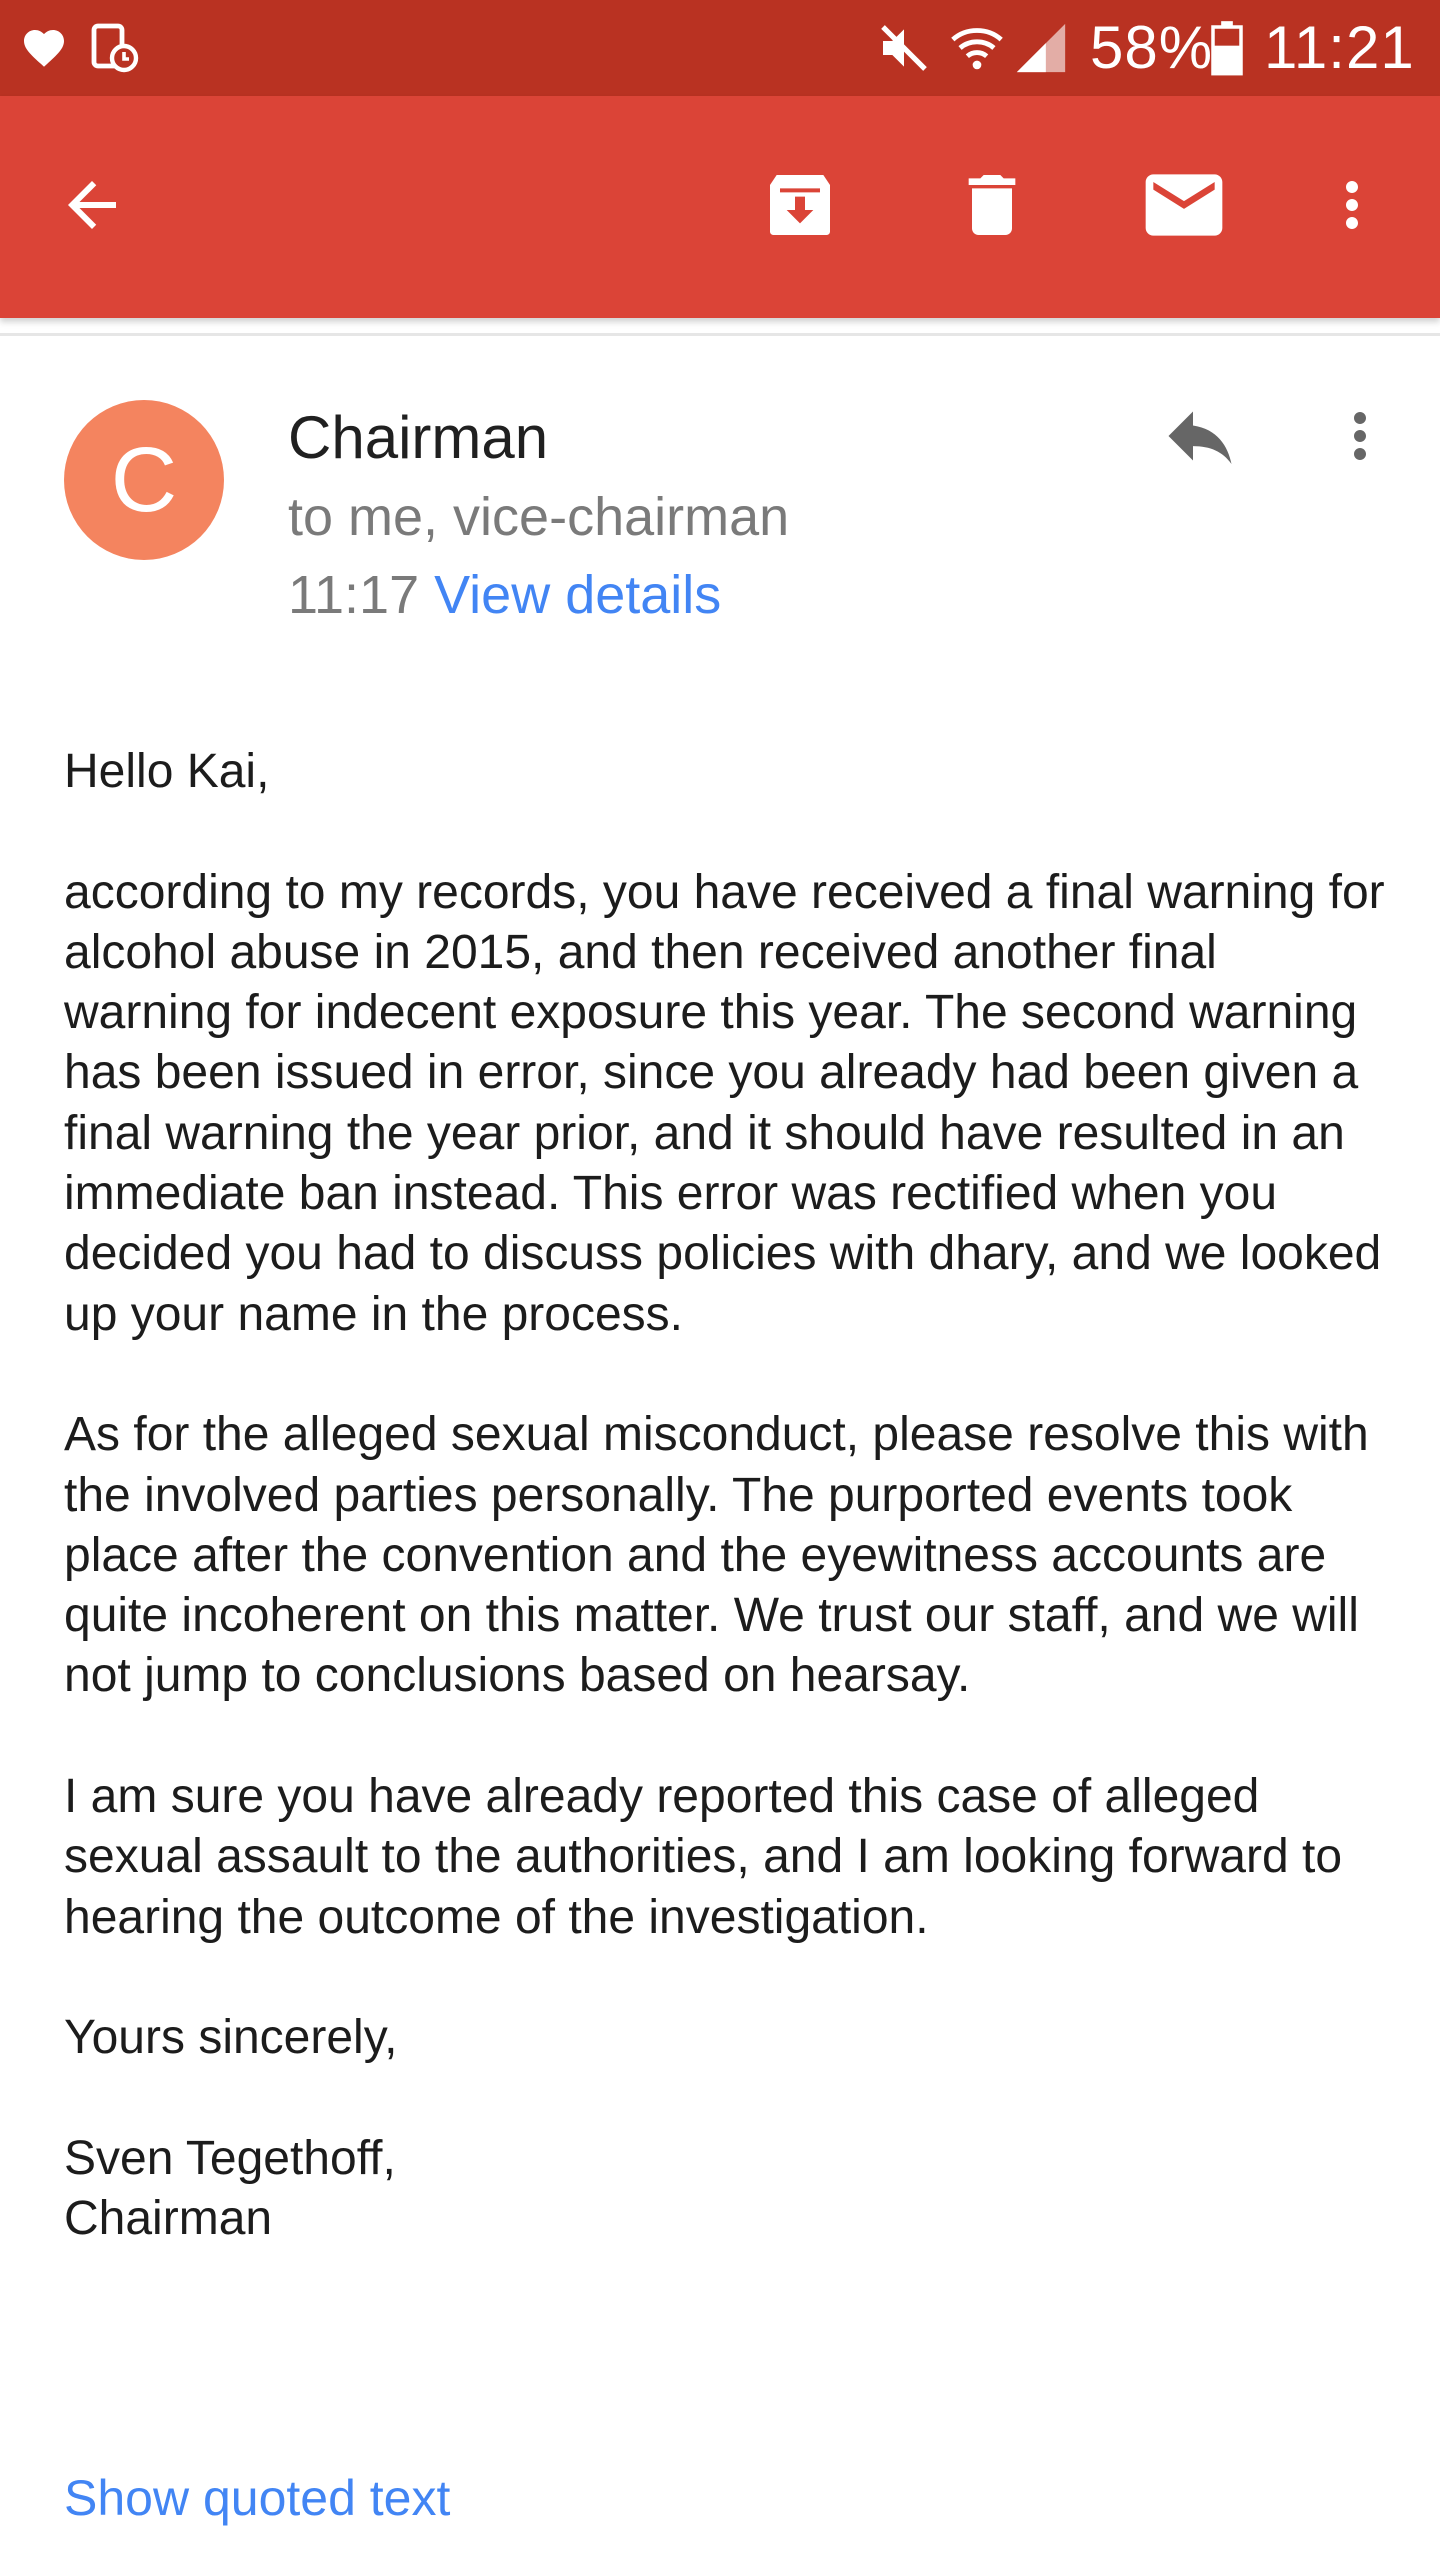 This screenshot has height=2560, width=1440. What do you see at coordinates (720, 334) in the screenshot?
I see `header-divider` at bounding box center [720, 334].